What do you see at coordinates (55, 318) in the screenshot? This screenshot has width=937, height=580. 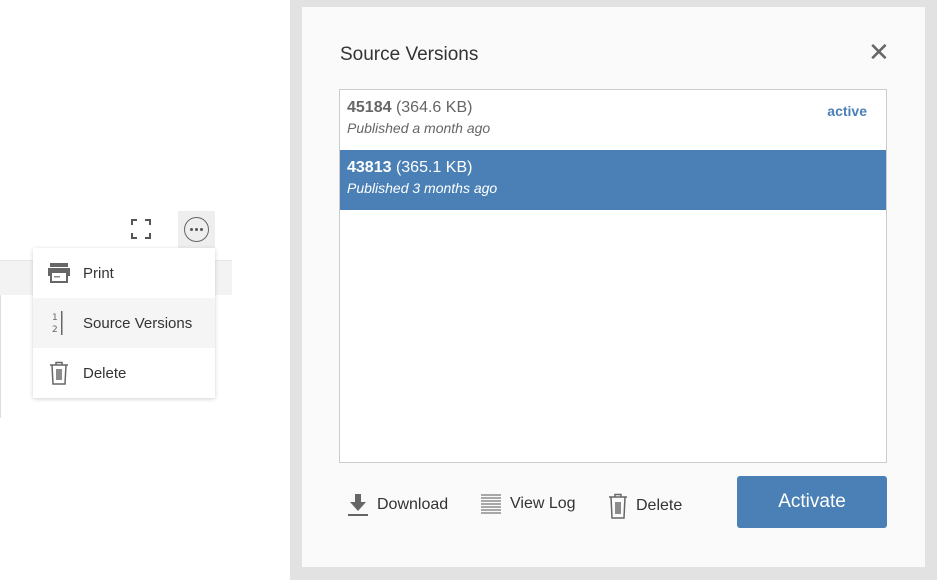 I see `svg-text: 1` at bounding box center [55, 318].